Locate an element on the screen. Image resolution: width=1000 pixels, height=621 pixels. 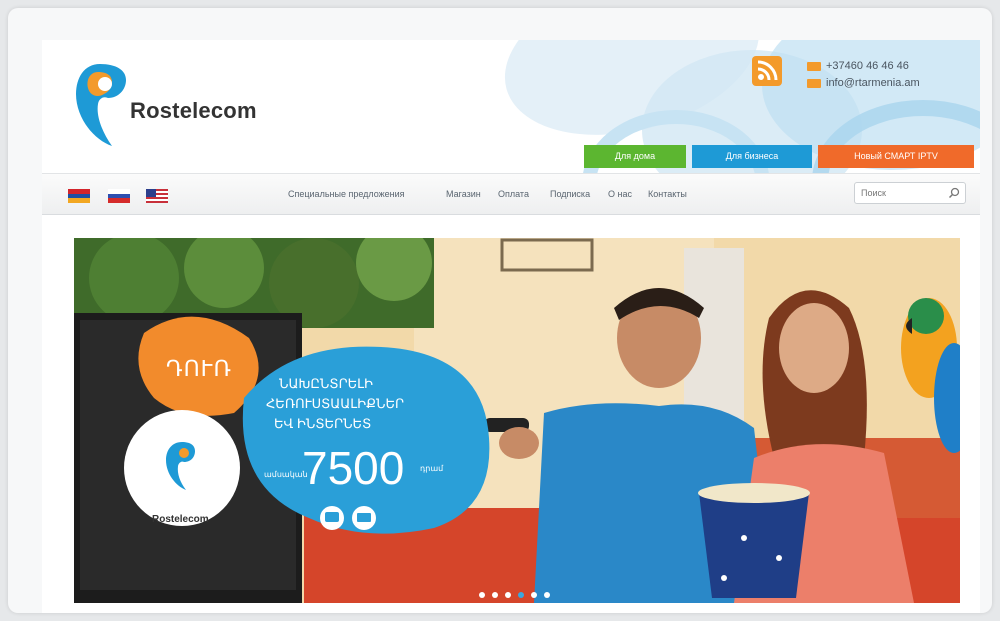
segment-smart-iptv-button: Новый СМАРТ IPTV is located at coordinates (896, 156).